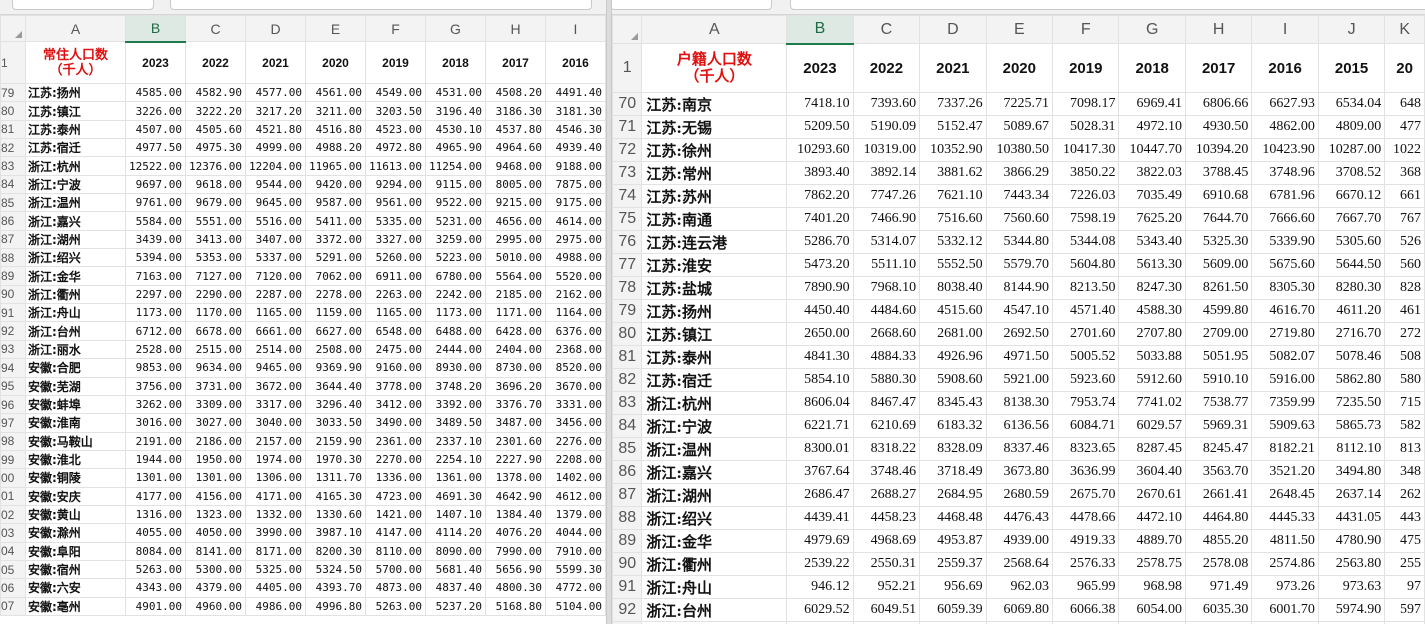 This screenshot has width=1425, height=624. What do you see at coordinates (155, 423) in the screenshot?
I see `value-cell: 3016.00` at bounding box center [155, 423].